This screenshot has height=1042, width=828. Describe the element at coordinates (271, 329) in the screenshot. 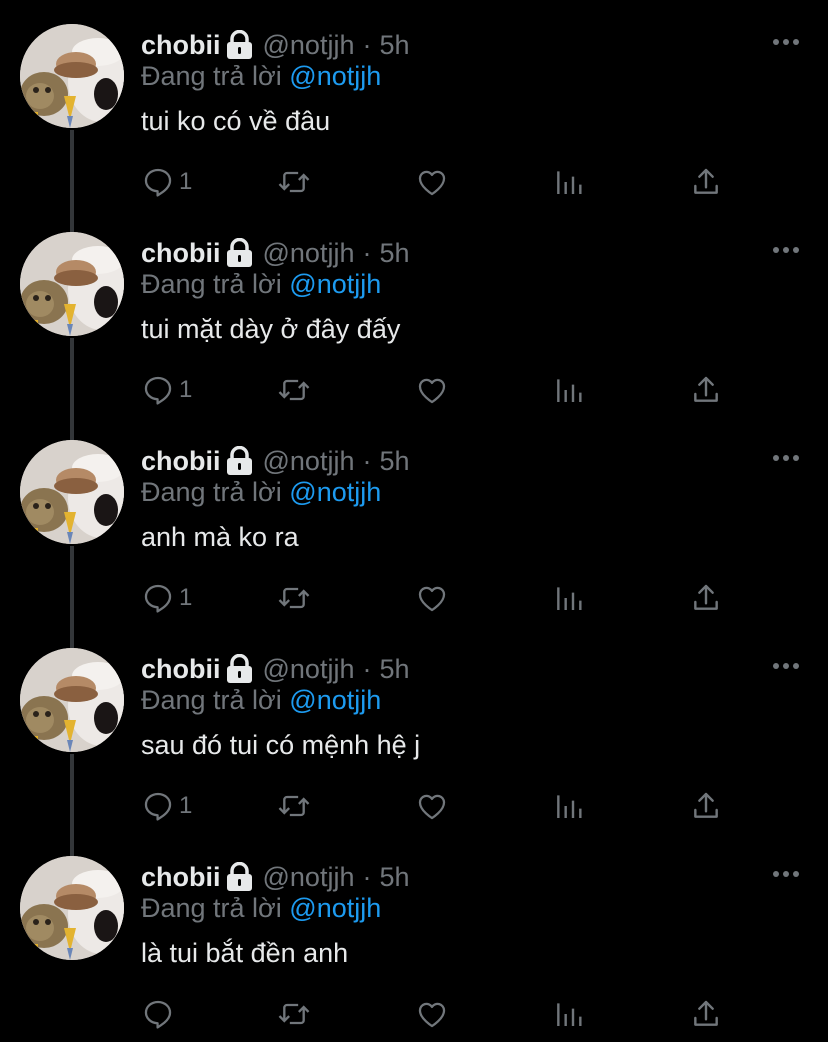

I see `tweet-text: tui mặt dày ở đây đấy` at that location.